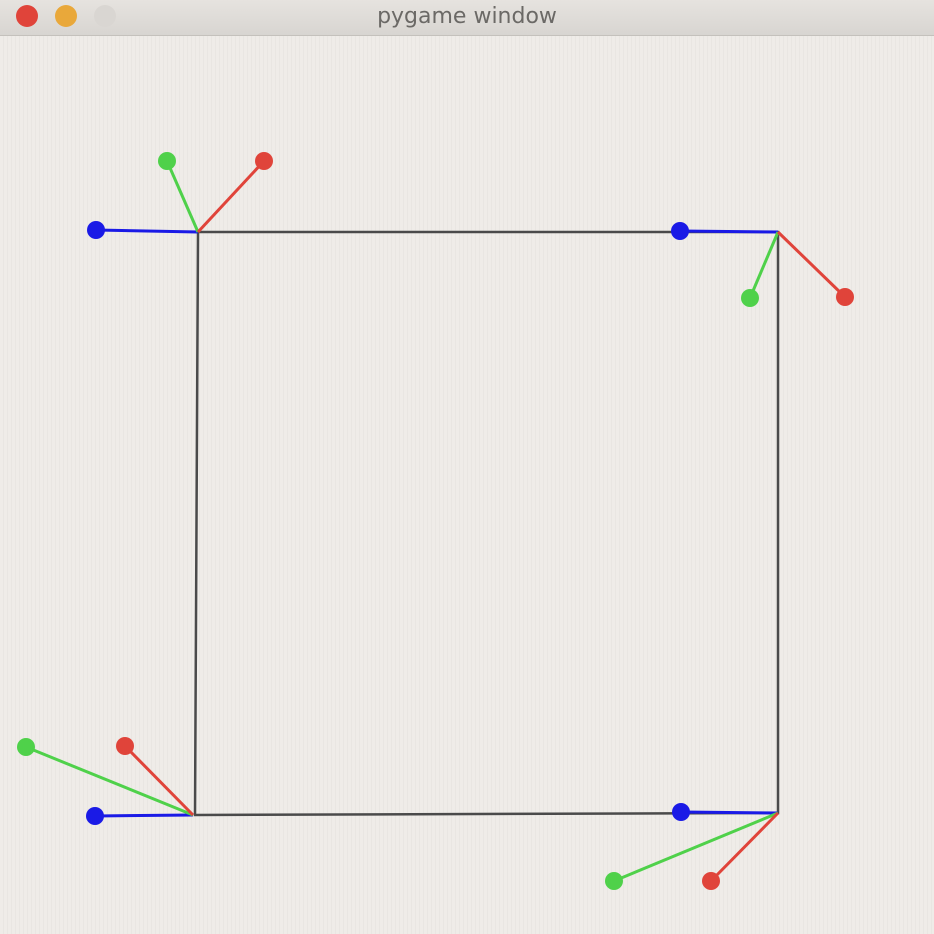  I want to click on frame-bottom-right, so click(692, 846).